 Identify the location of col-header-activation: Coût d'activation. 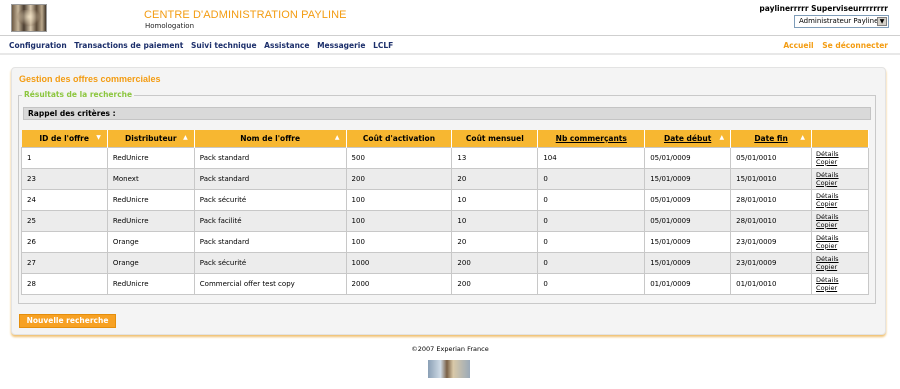
(399, 138).